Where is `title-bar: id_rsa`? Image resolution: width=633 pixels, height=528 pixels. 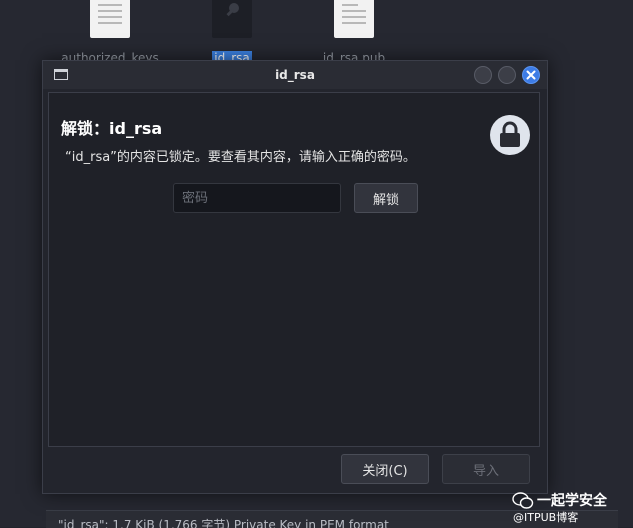
title-bar: id_rsa is located at coordinates (295, 75).